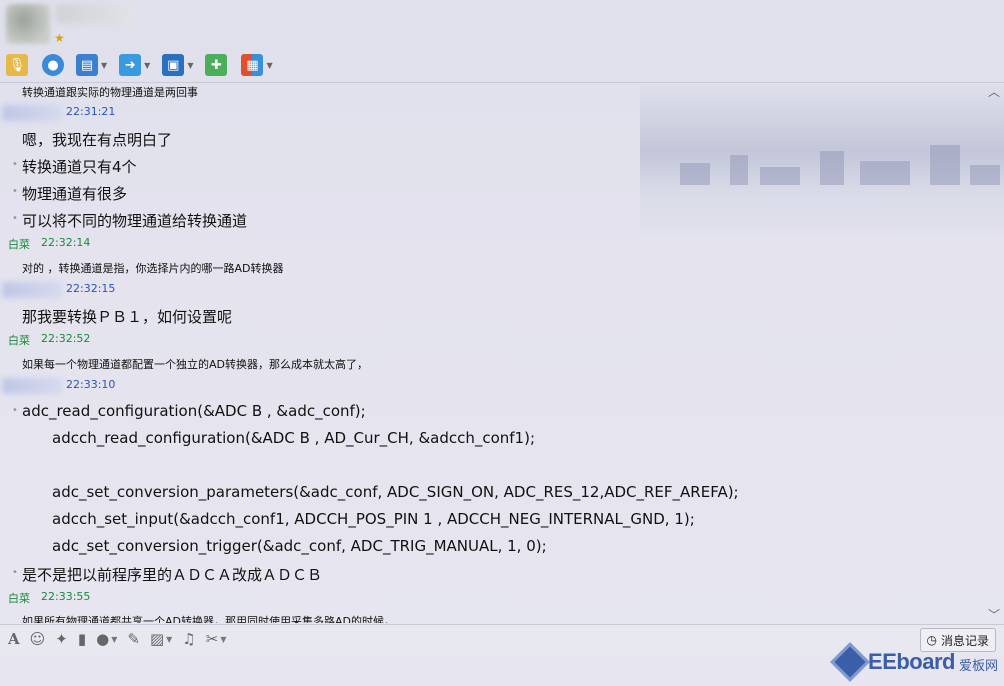  I want to click on scroll-up-icon: ︿, so click(994, 91).